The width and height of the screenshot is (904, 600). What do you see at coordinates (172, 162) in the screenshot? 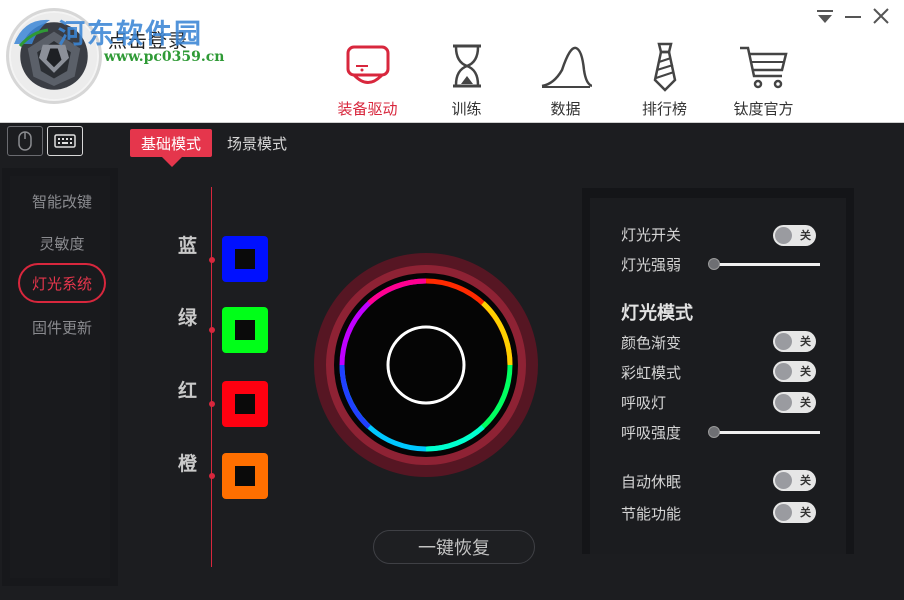
I see `tab-indicator-caret` at bounding box center [172, 162].